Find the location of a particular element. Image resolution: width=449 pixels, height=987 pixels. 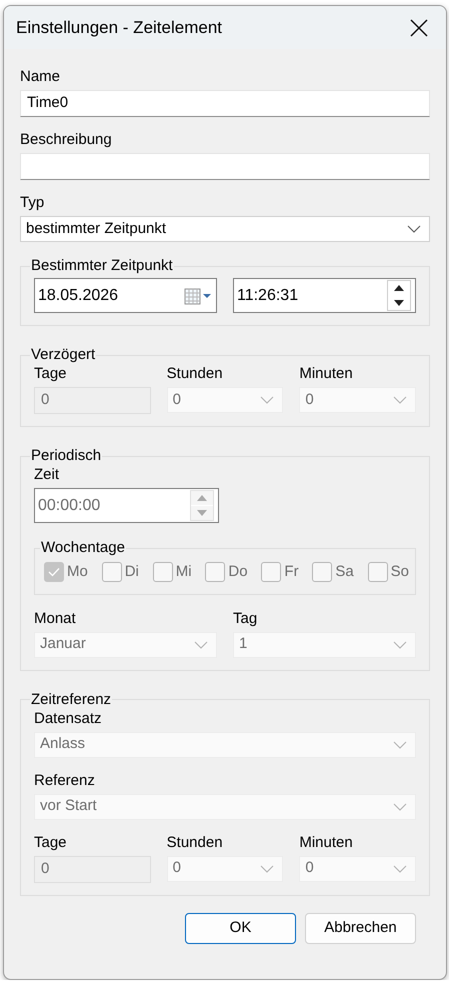

field-label: Beschreibung is located at coordinates (66, 140).